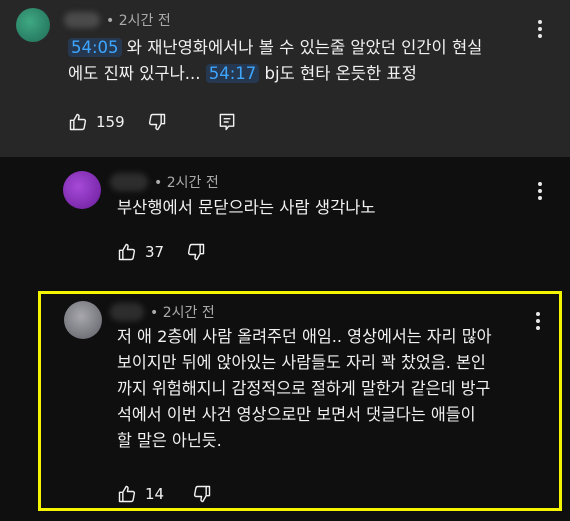 This screenshot has height=521, width=570. I want to click on timestamp-link: 54:17, so click(232, 73).